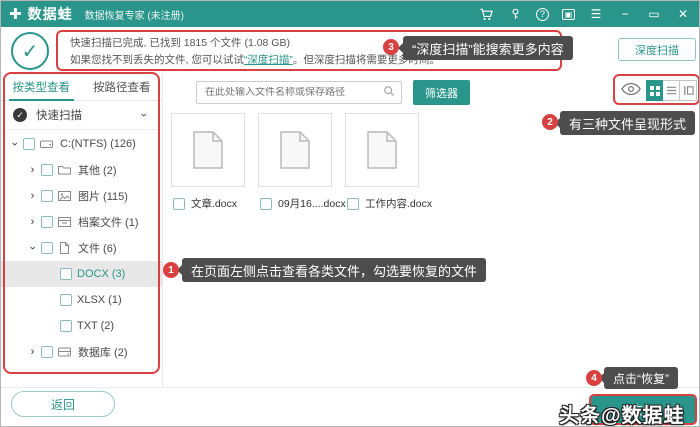 The height and width of the screenshot is (427, 700). What do you see at coordinates (65, 352) in the screenshot?
I see `db-icon` at bounding box center [65, 352].